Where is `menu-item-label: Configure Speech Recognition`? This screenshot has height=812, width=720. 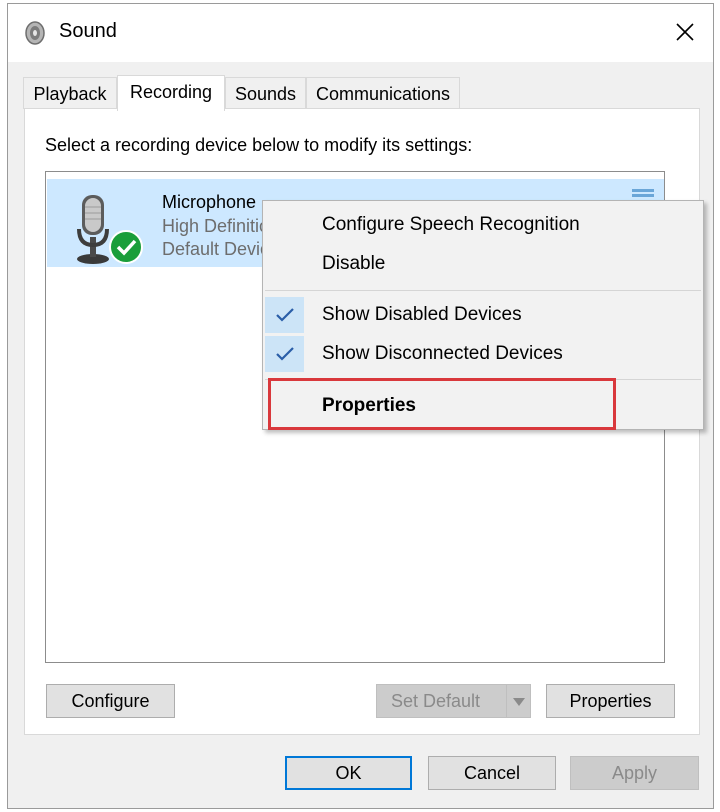 menu-item-label: Configure Speech Recognition is located at coordinates (451, 224).